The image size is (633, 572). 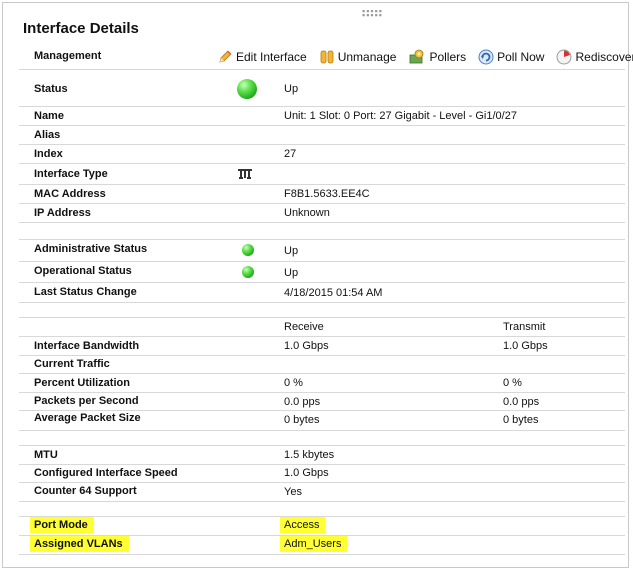 What do you see at coordinates (72, 364) in the screenshot?
I see `current-traffic-label: Current Traffic` at bounding box center [72, 364].